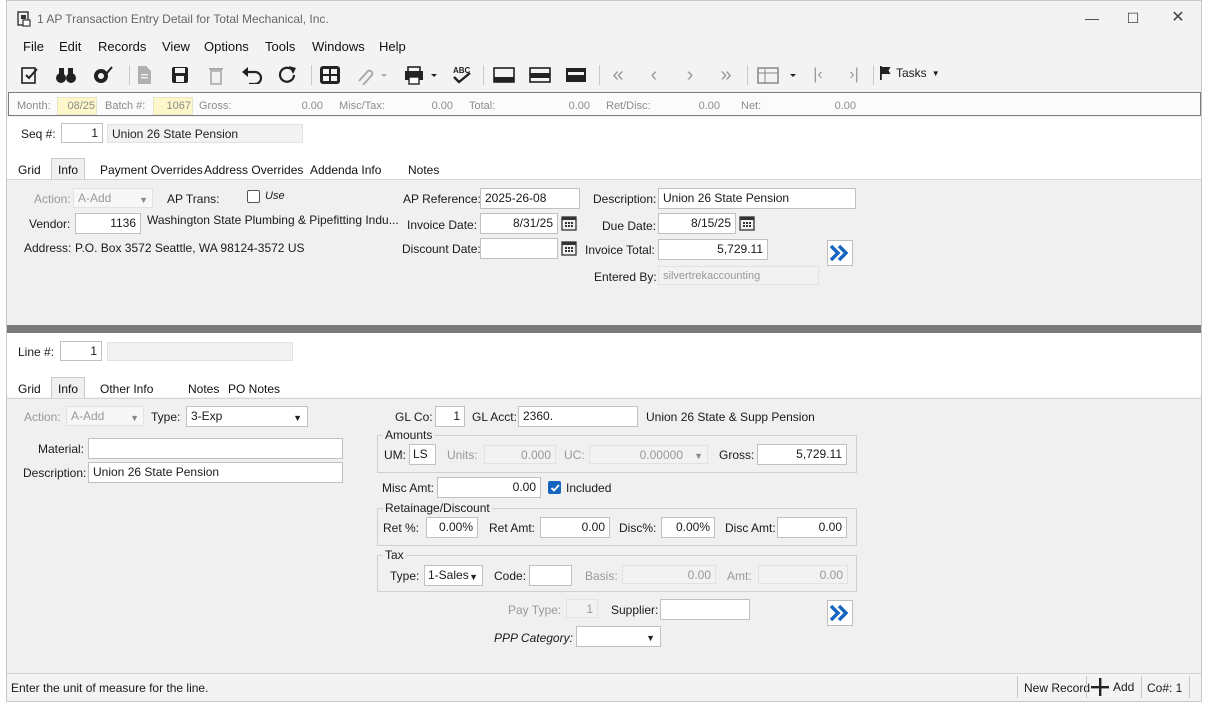  I want to click on undo-icon, so click(252, 75).